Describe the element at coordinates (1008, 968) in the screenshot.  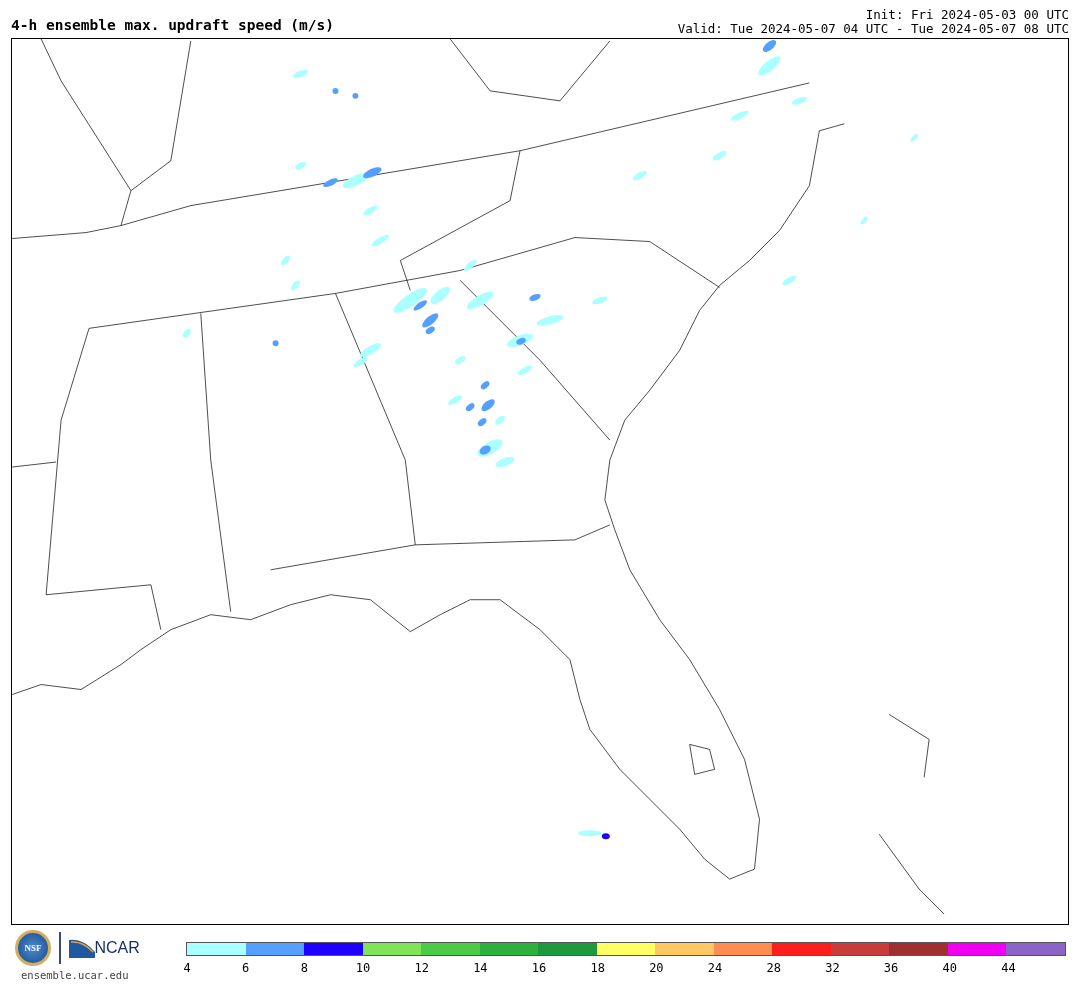
I see `tick-label: 44` at that location.